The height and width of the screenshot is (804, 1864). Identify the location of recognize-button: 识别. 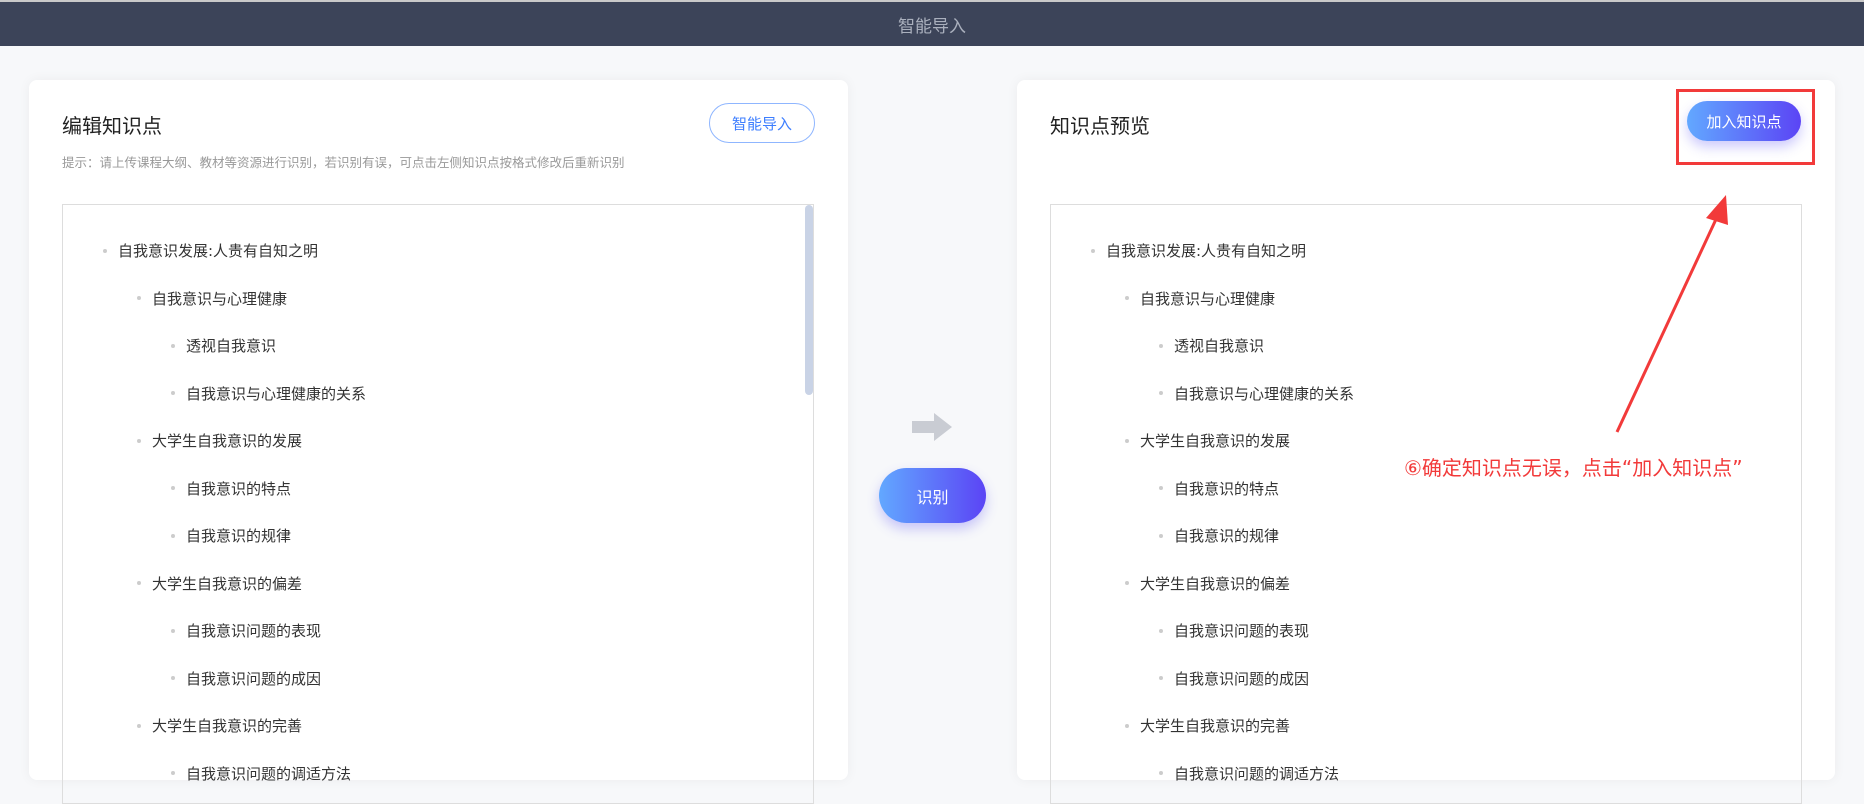
(932, 495).